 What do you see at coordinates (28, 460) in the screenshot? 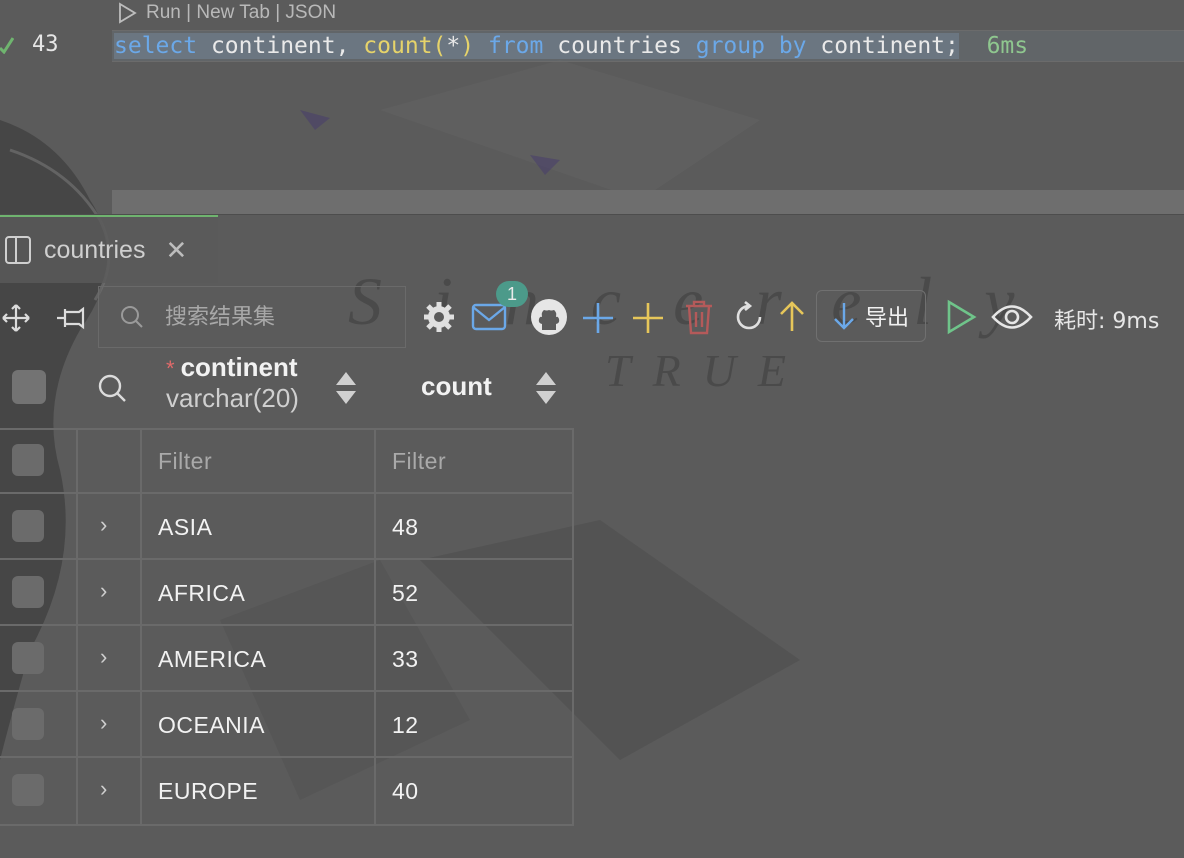
I see `filter-row-checkbox` at bounding box center [28, 460].